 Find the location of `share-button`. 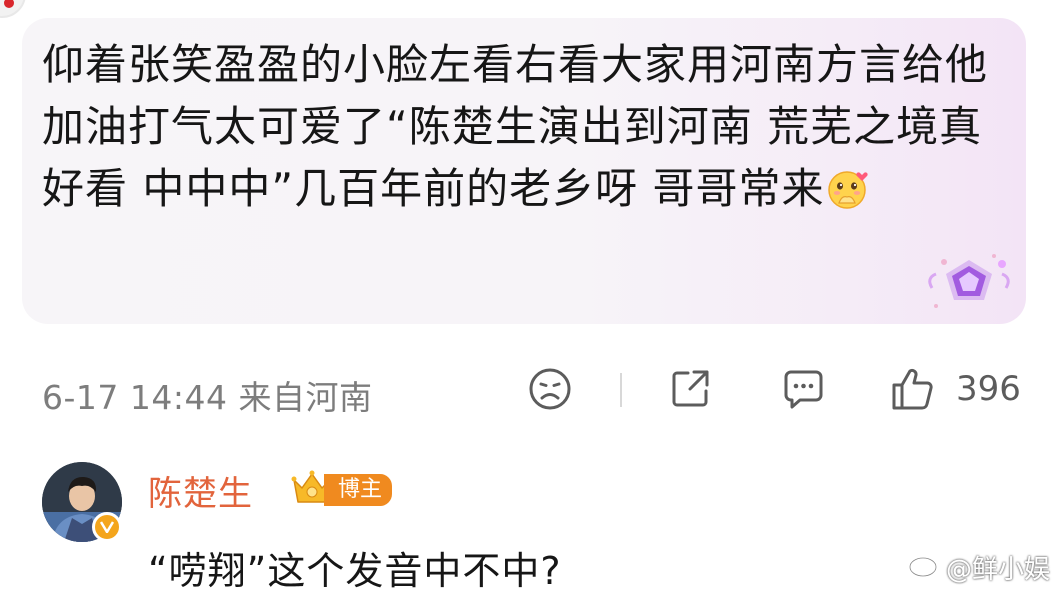

share-button is located at coordinates (690, 389).